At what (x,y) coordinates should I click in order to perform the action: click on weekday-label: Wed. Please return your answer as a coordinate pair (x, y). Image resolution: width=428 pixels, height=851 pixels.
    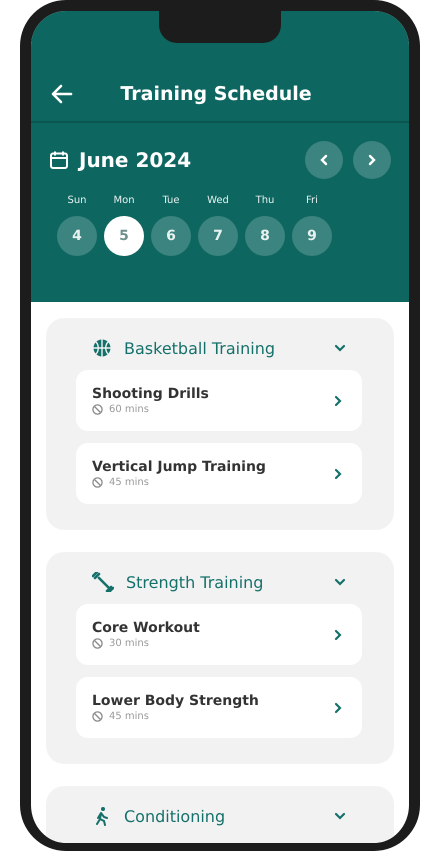
    Looking at the image, I should click on (218, 200).